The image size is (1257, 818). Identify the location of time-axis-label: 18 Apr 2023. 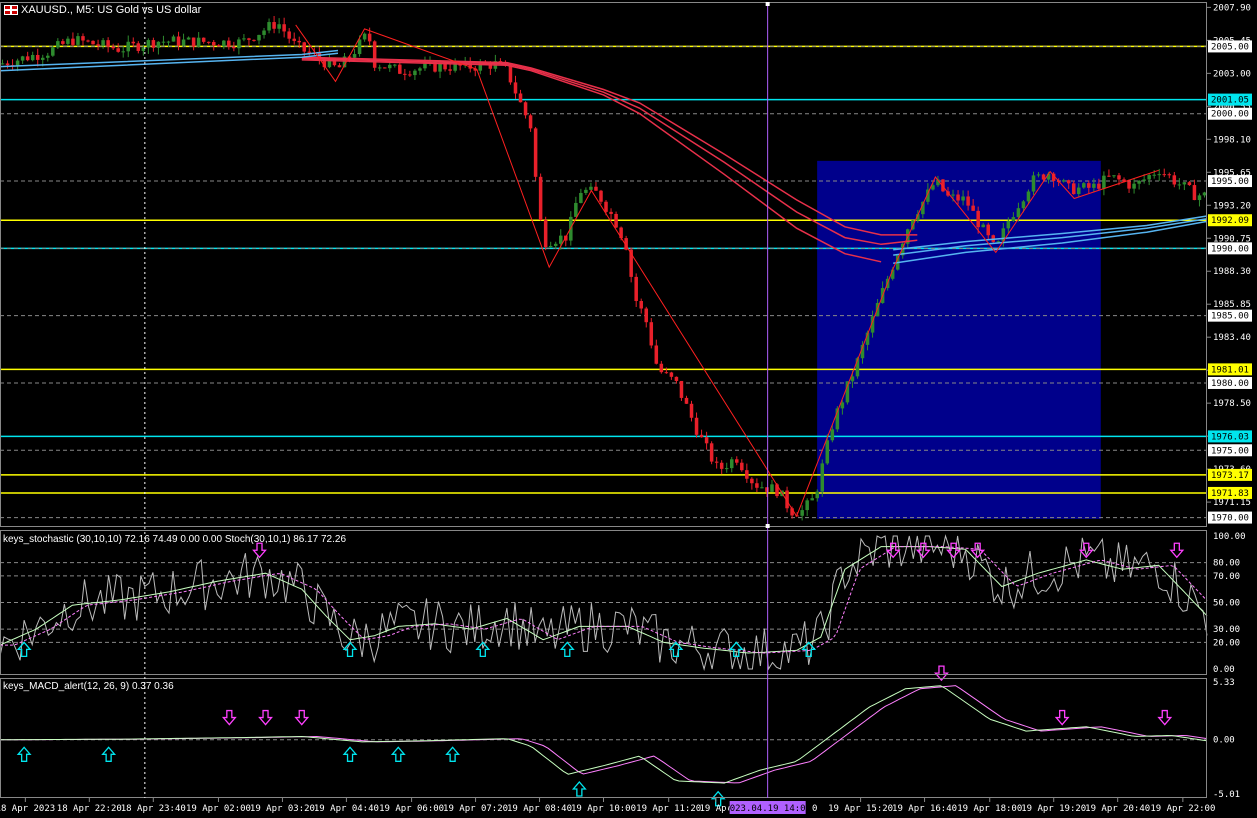
(27, 809).